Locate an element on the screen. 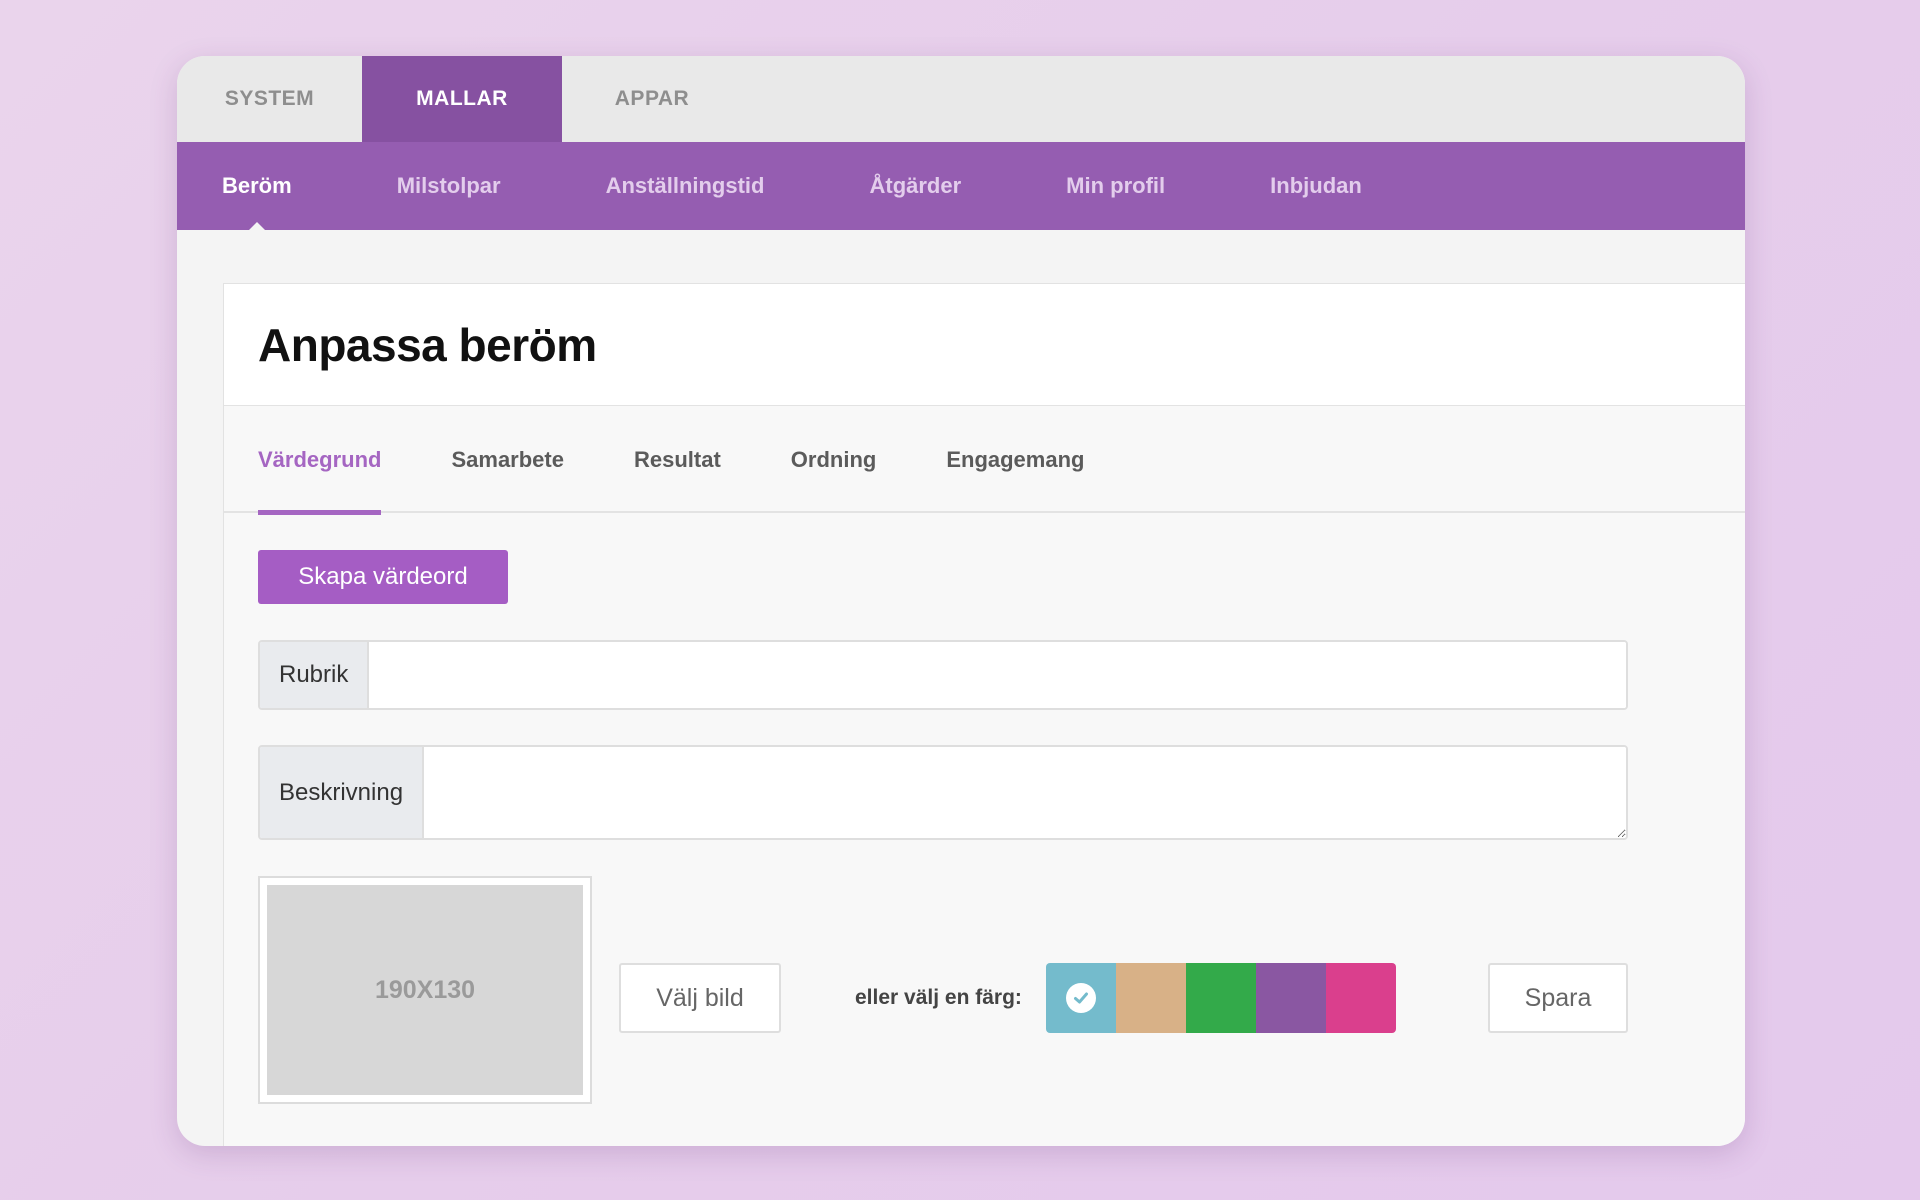 The width and height of the screenshot is (1920, 1200). create-value-word-button: Skapa värdeord is located at coordinates (383, 577).